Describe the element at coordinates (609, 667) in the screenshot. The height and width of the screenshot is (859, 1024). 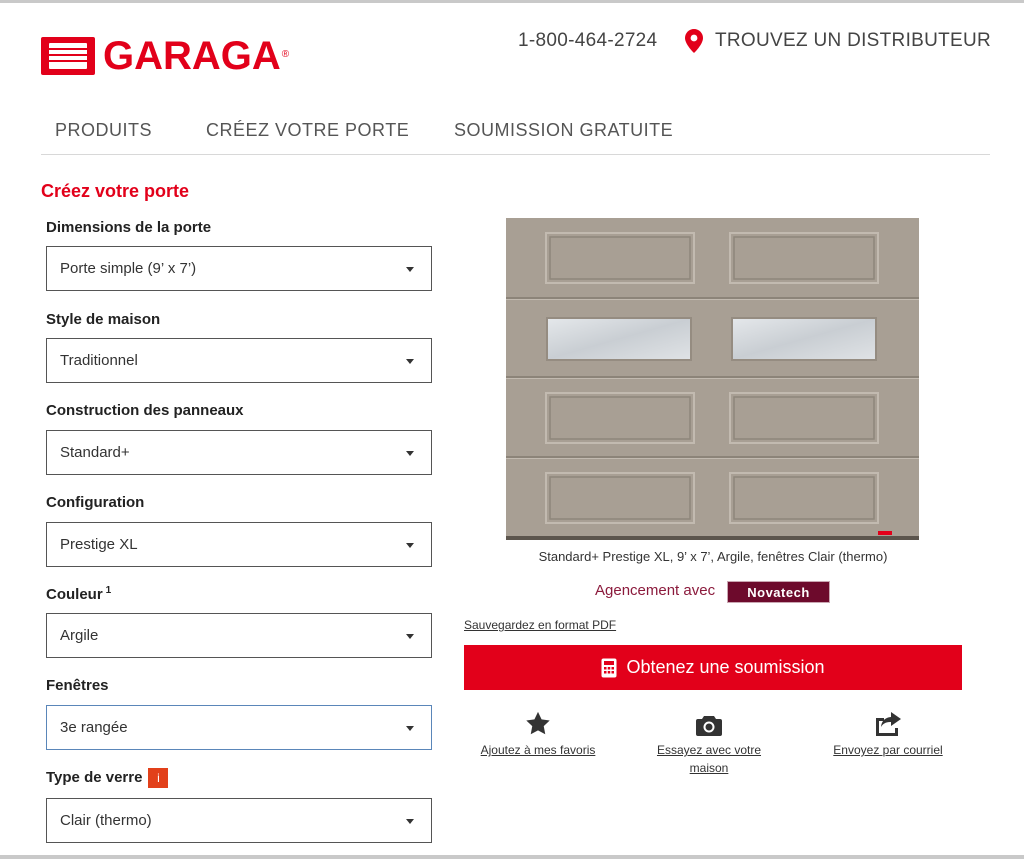
I see `calculator-icon` at that location.